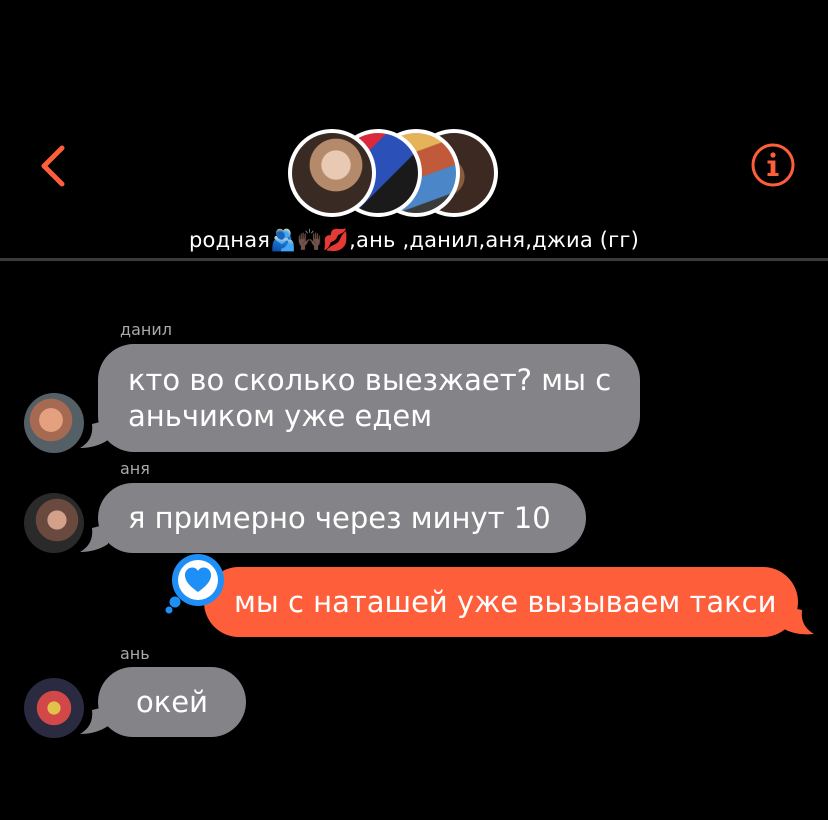 The image size is (828, 820). What do you see at coordinates (773, 165) in the screenshot?
I see `info-icon` at bounding box center [773, 165].